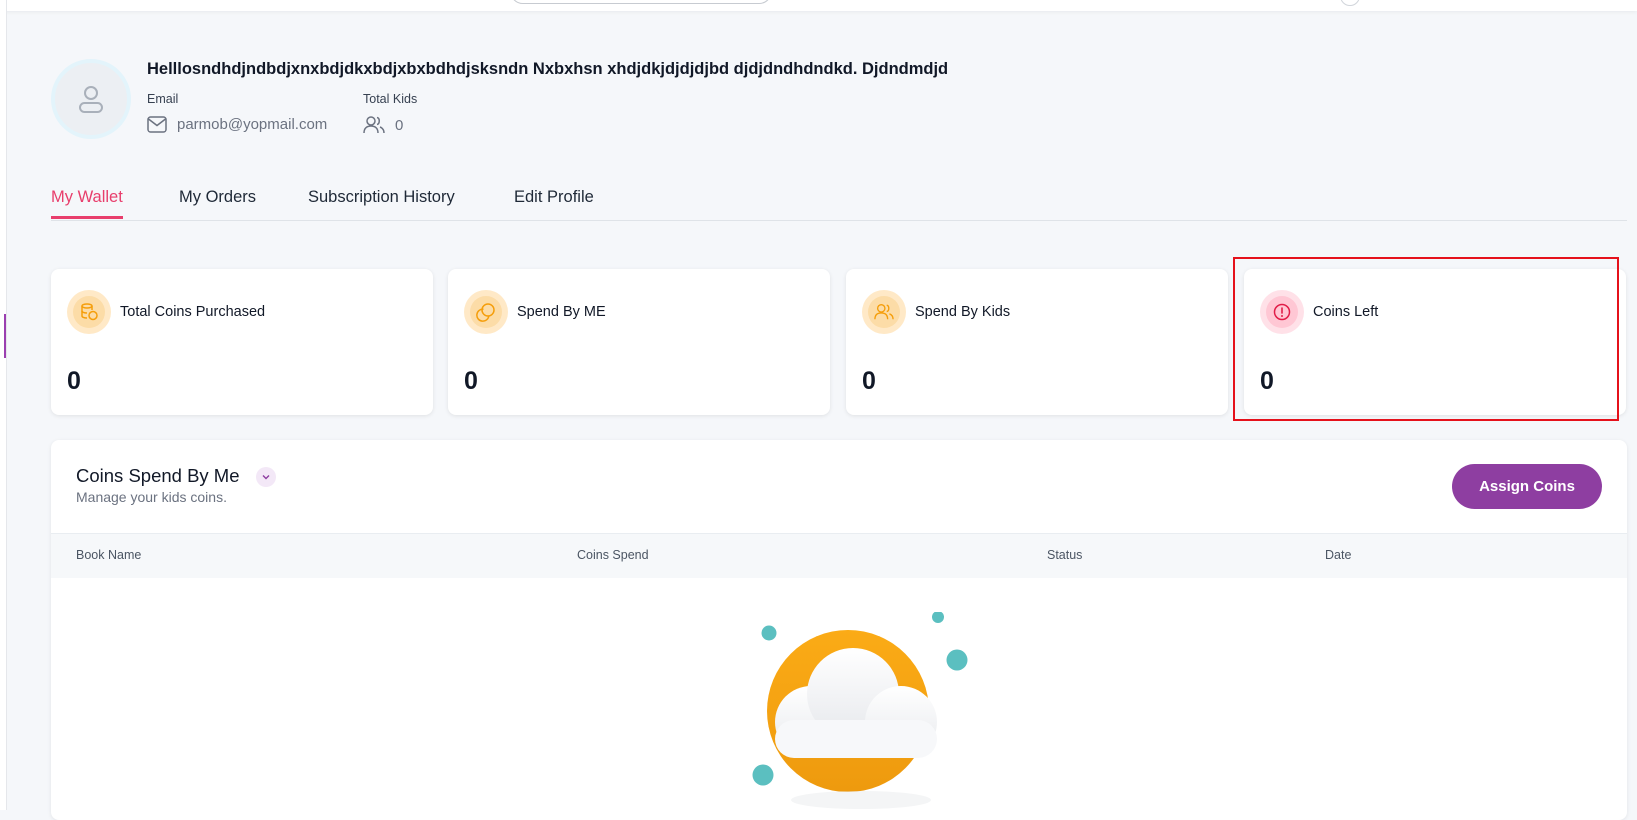 The height and width of the screenshot is (820, 1637). Describe the element at coordinates (1338, 555) in the screenshot. I see `column-header-date: Date` at that location.